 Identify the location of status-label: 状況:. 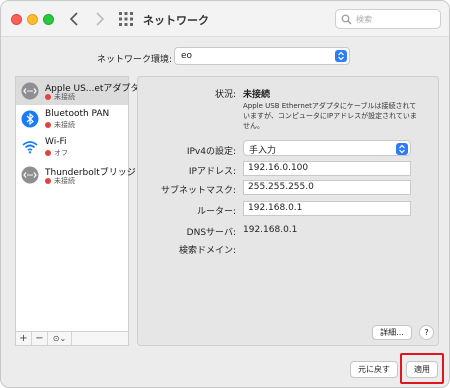
(225, 95).